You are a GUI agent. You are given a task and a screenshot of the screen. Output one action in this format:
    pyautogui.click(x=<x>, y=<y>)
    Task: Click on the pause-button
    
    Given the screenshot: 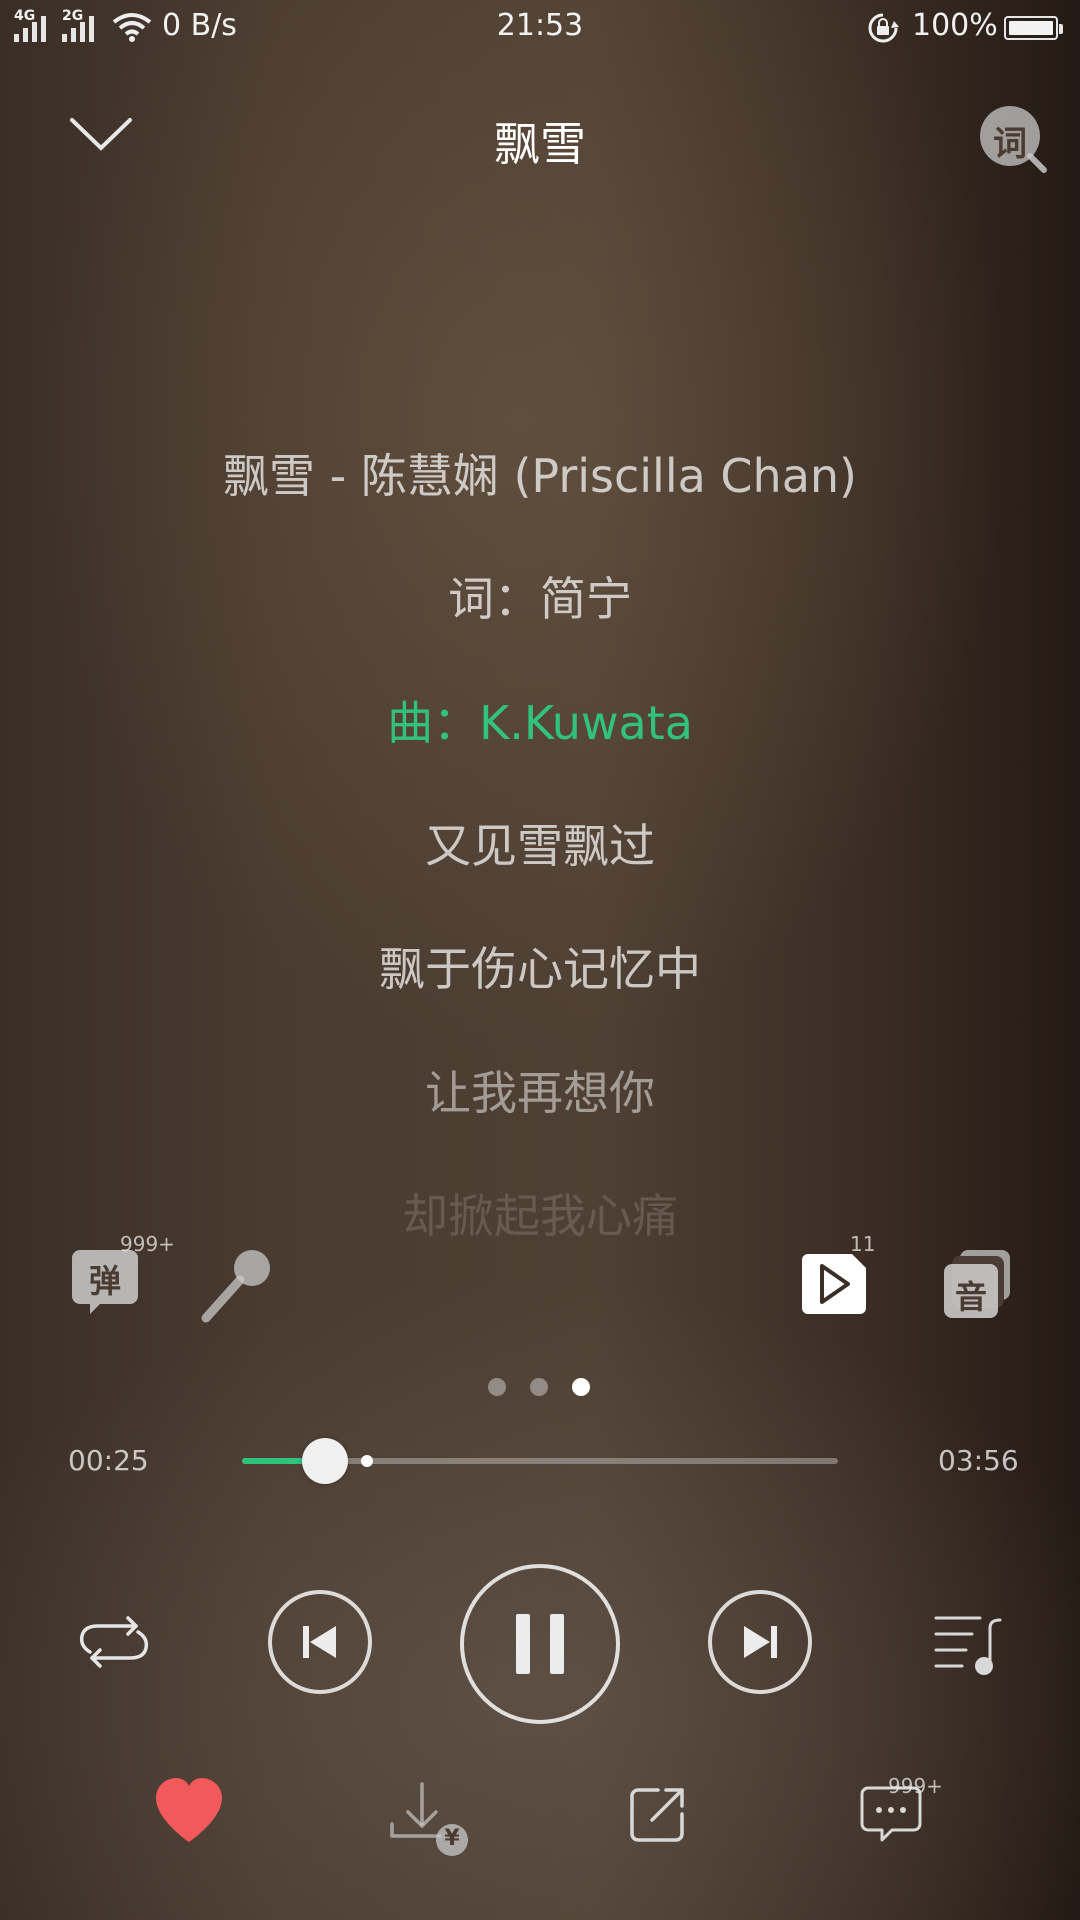 What is the action you would take?
    pyautogui.click(x=540, y=1644)
    